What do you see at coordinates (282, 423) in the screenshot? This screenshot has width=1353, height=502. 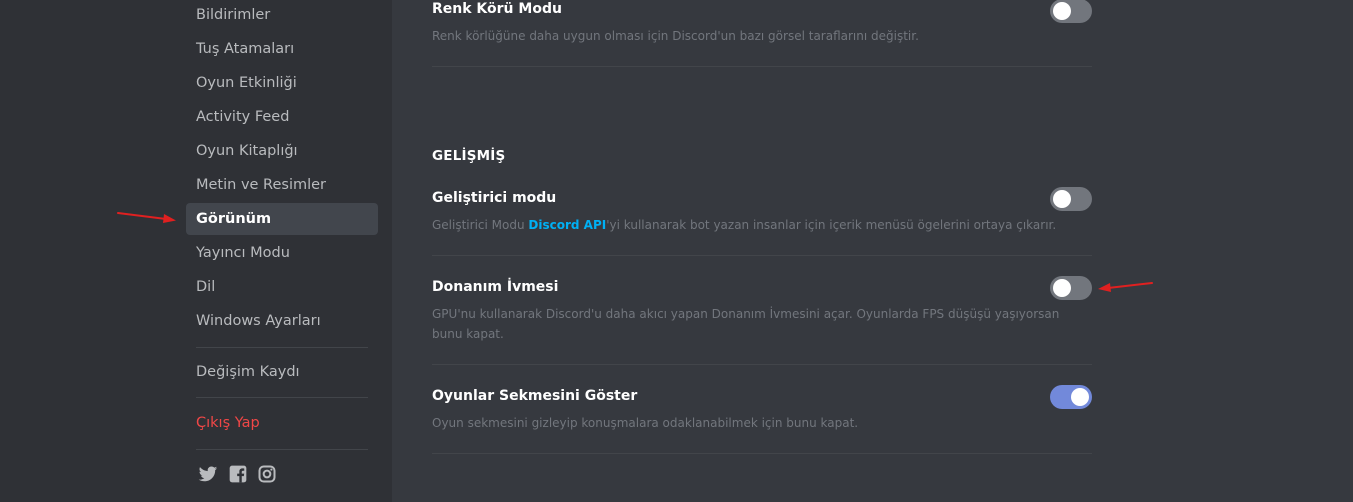 I see `logout-button: Çıkış Yap` at bounding box center [282, 423].